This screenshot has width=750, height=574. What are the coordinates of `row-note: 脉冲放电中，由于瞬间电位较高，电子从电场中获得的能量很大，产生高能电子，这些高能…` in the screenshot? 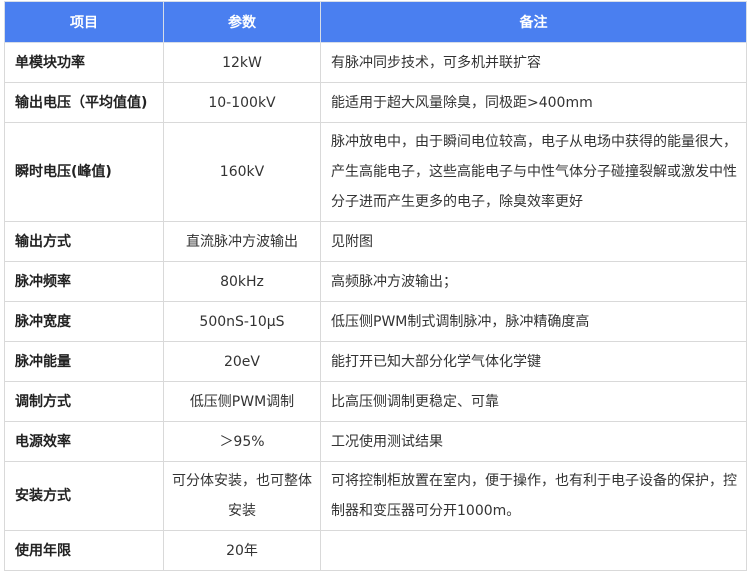 It's located at (533, 172).